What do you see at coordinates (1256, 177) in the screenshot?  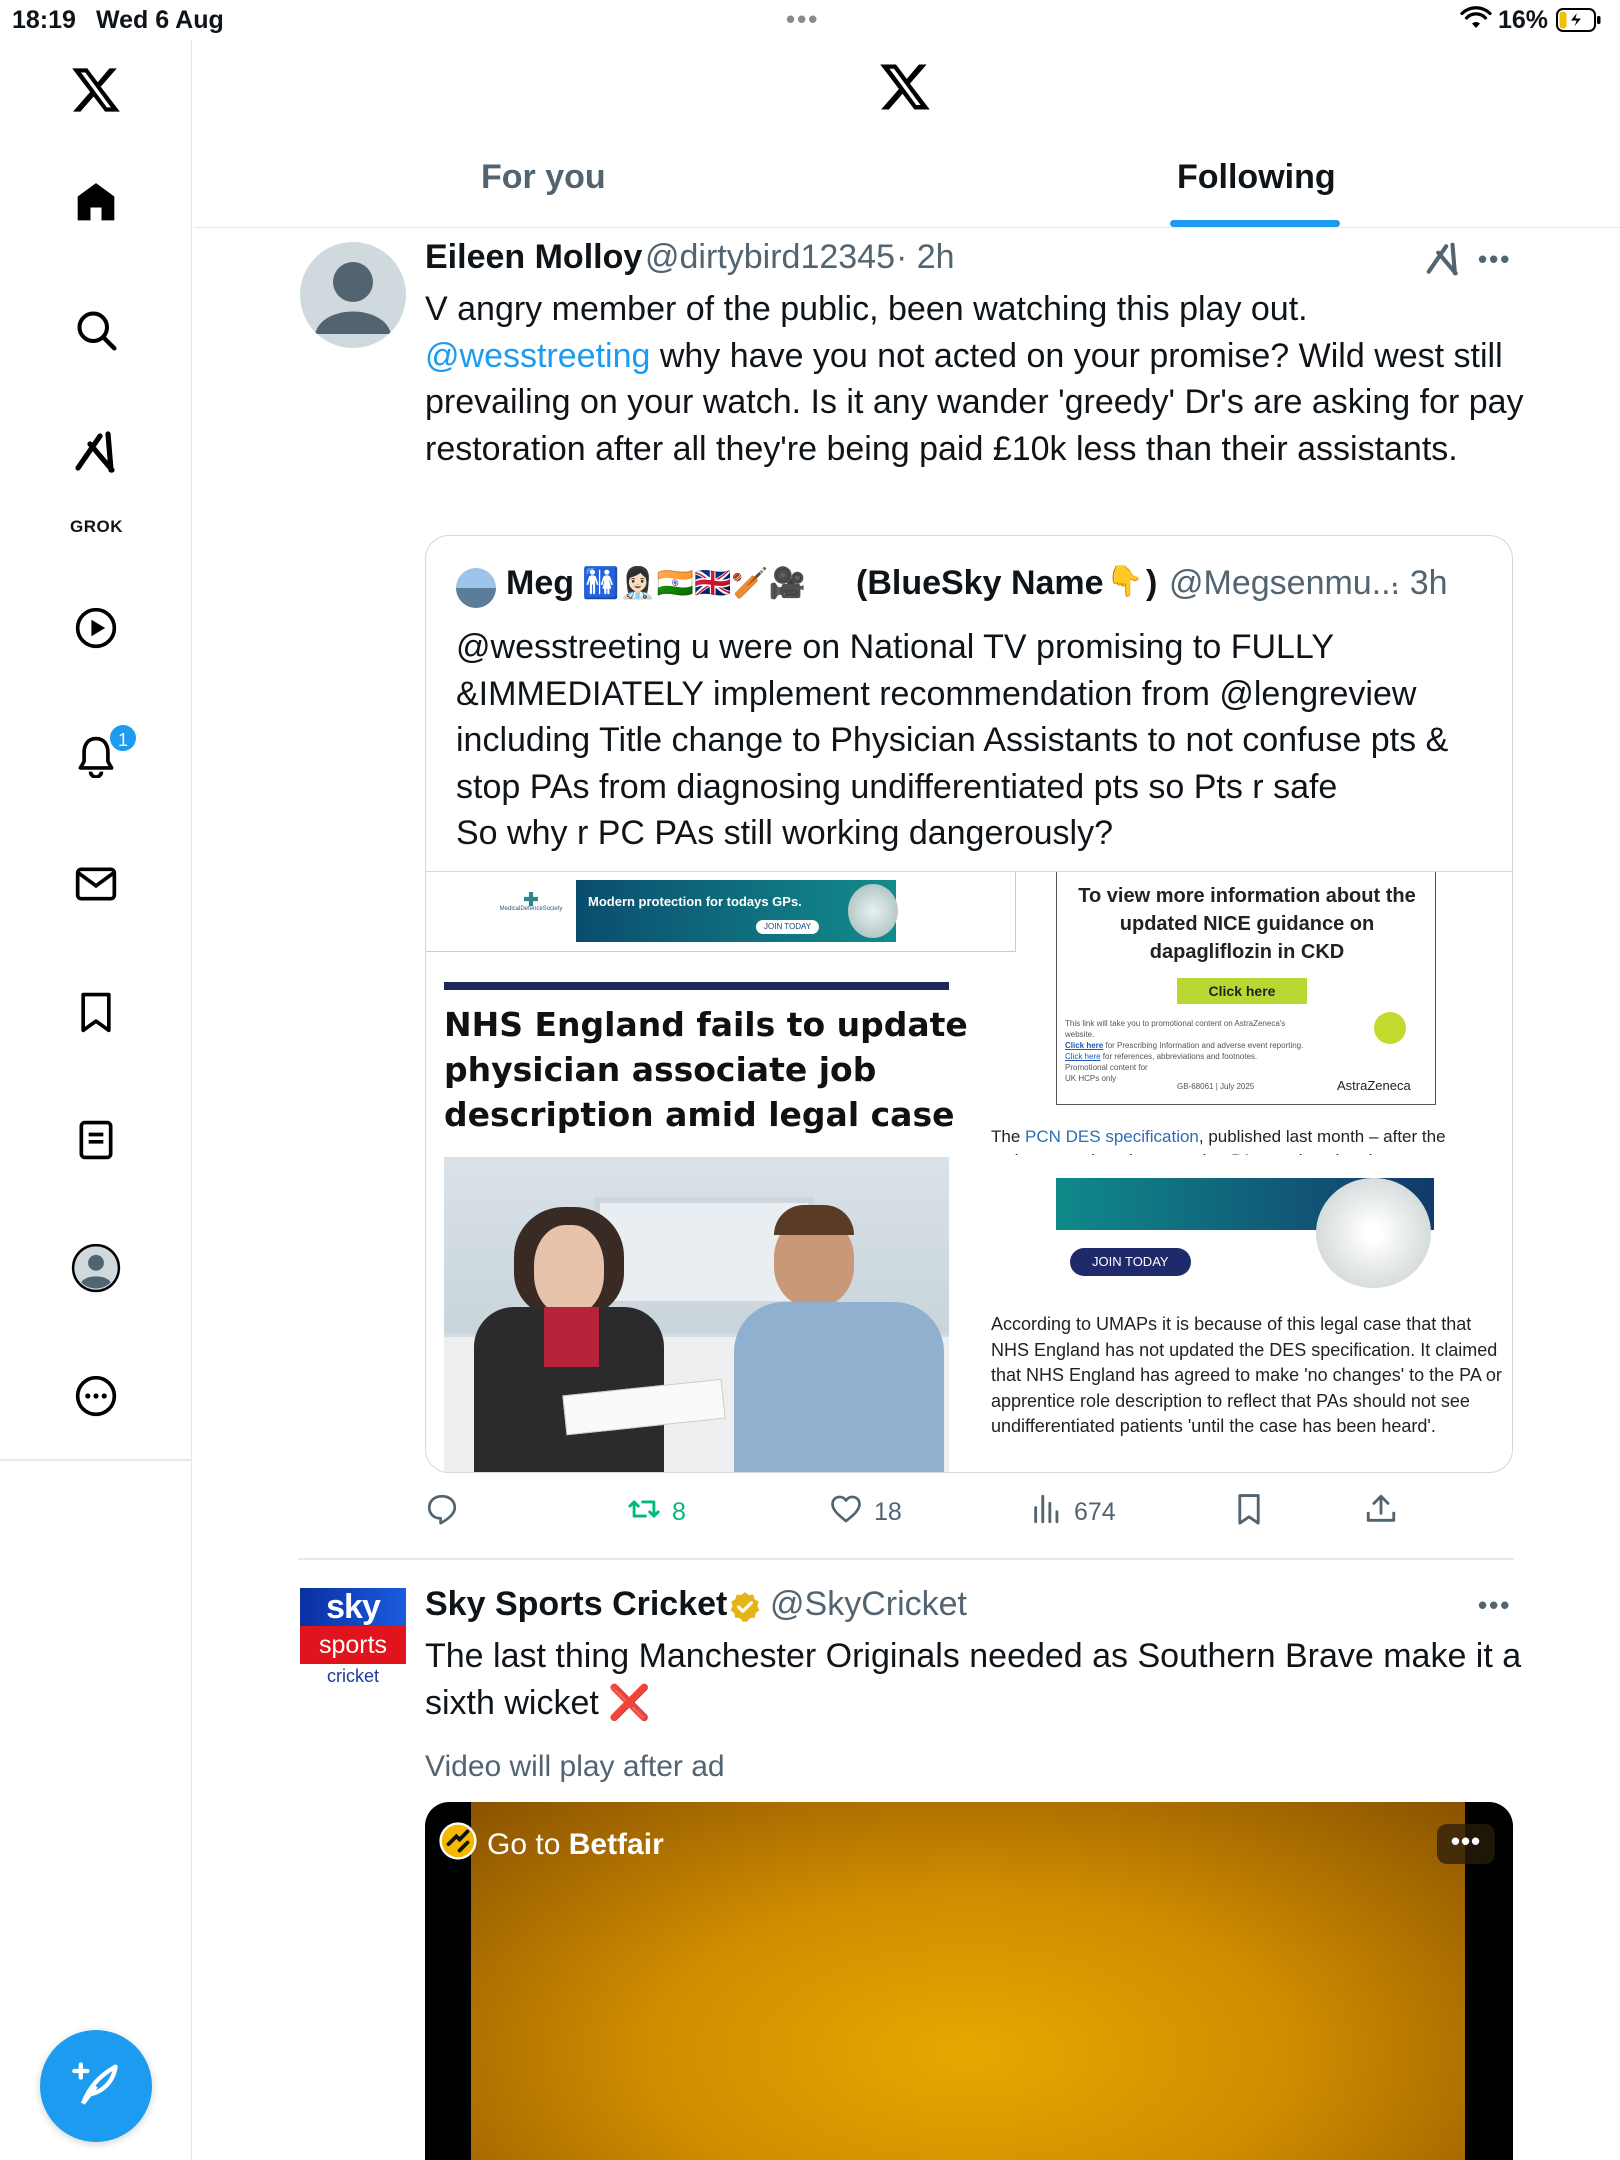 I see `tab-following: Following` at bounding box center [1256, 177].